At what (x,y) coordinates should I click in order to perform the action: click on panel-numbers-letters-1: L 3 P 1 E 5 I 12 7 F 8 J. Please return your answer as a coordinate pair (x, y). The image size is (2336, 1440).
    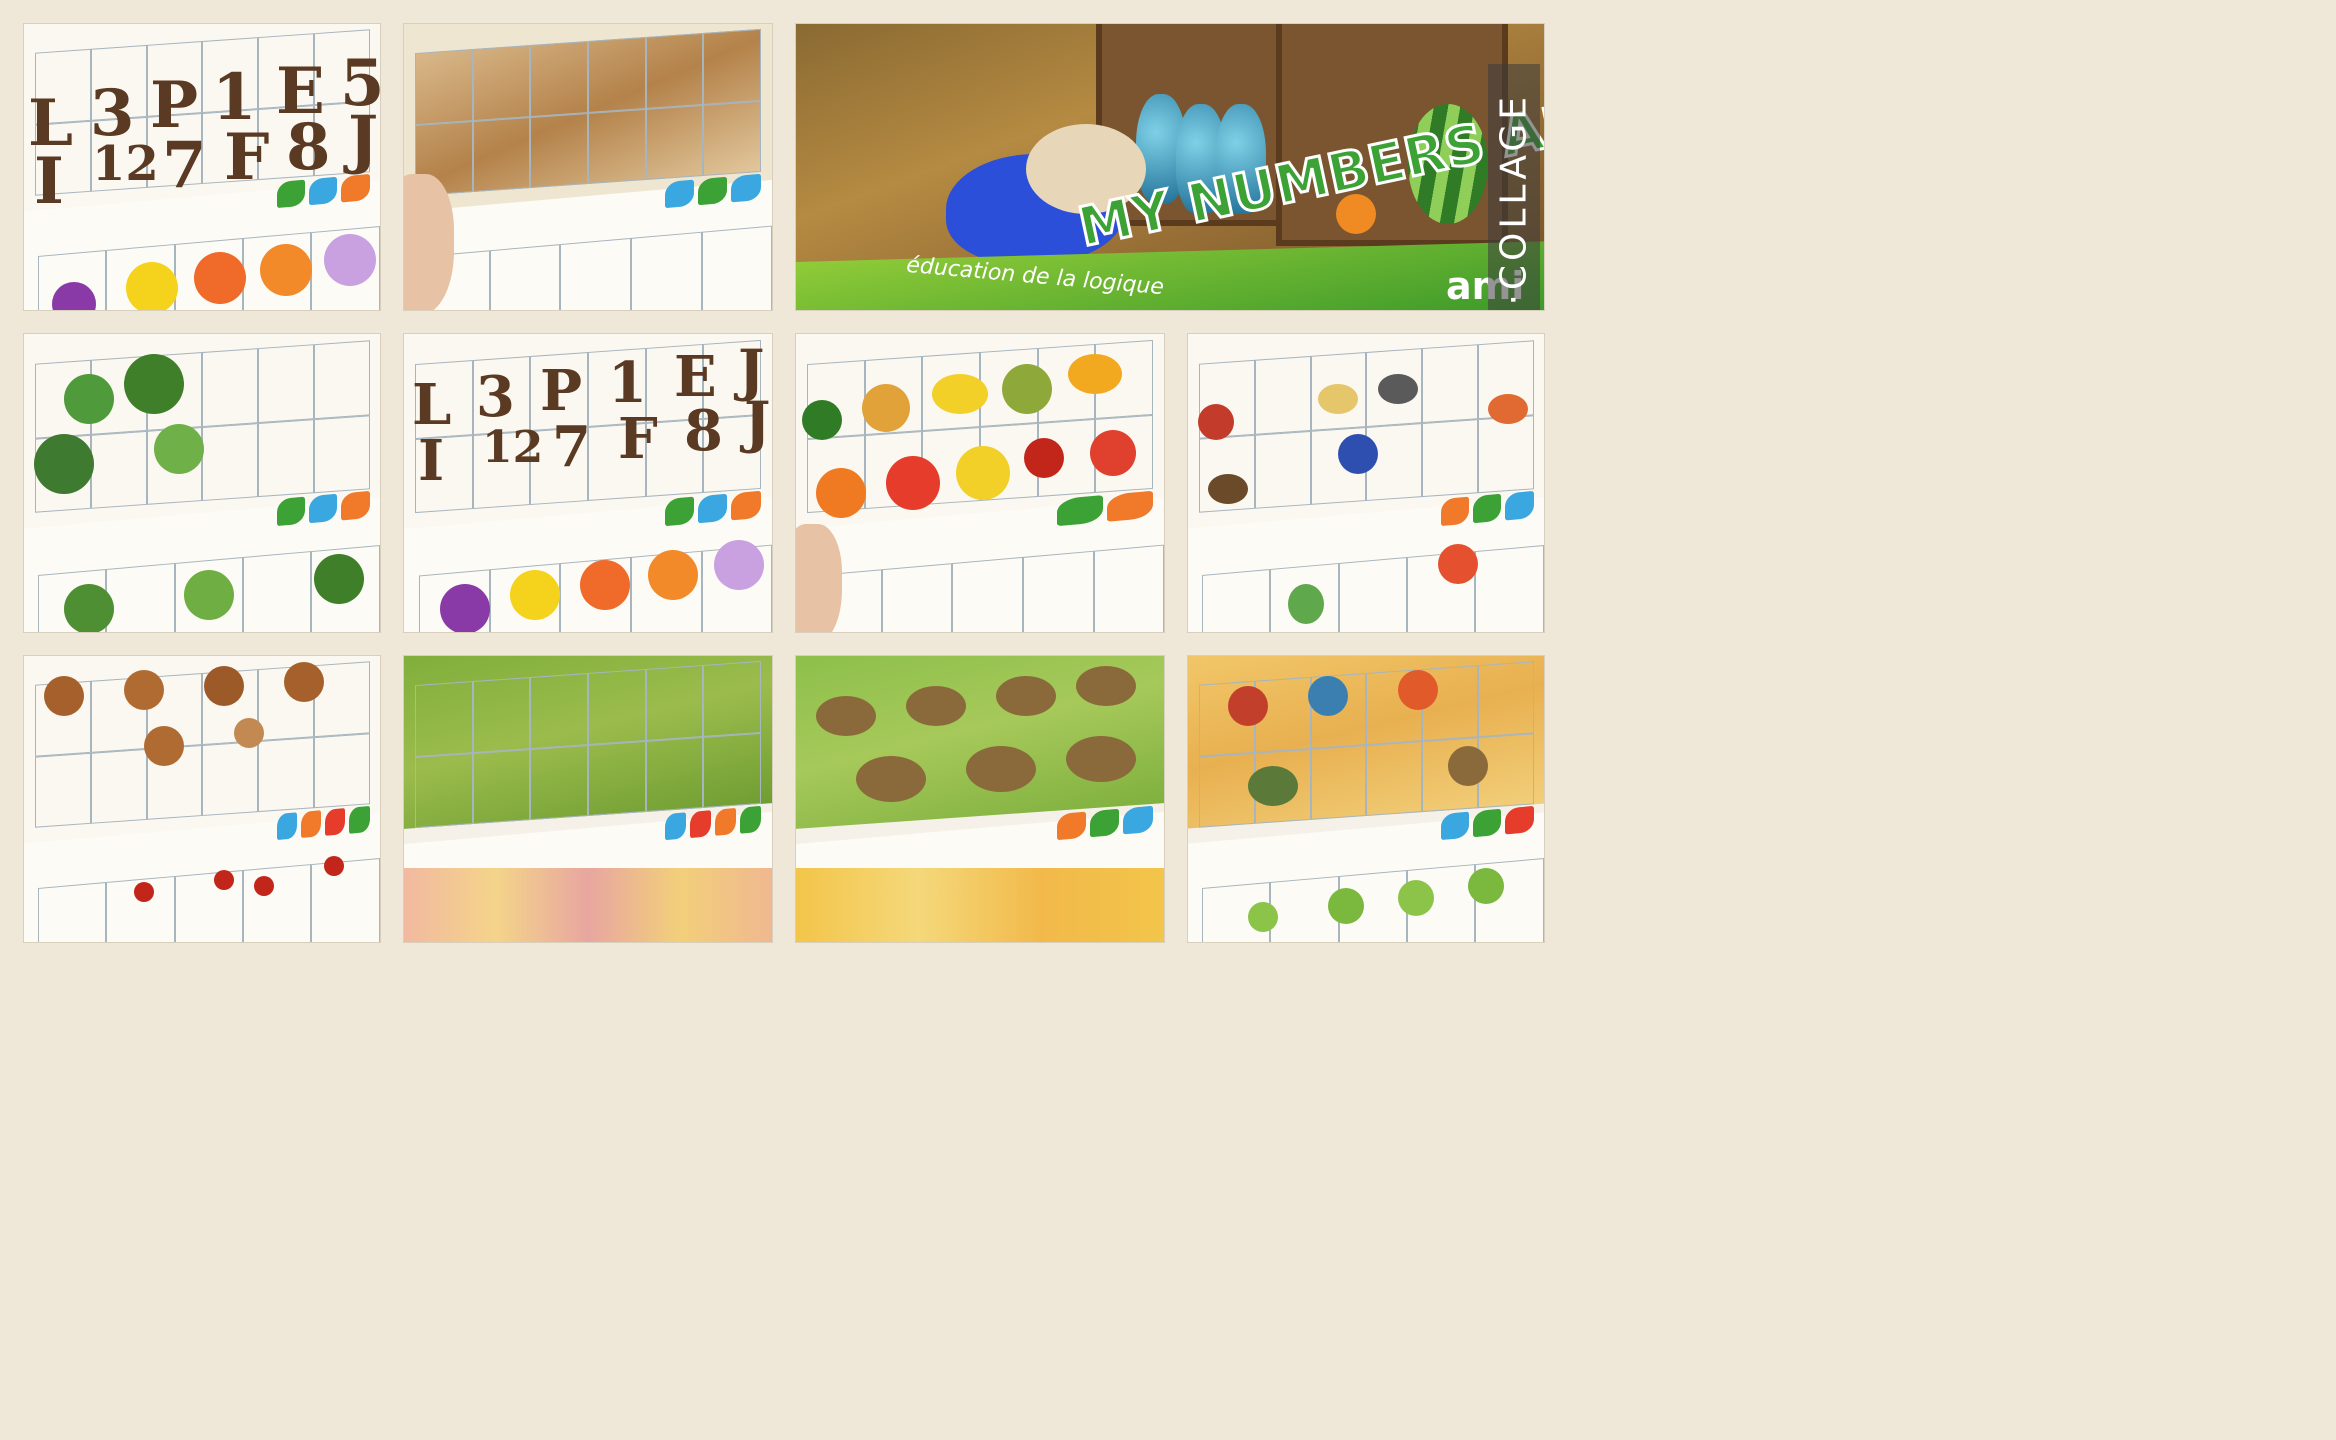
    Looking at the image, I should click on (202, 167).